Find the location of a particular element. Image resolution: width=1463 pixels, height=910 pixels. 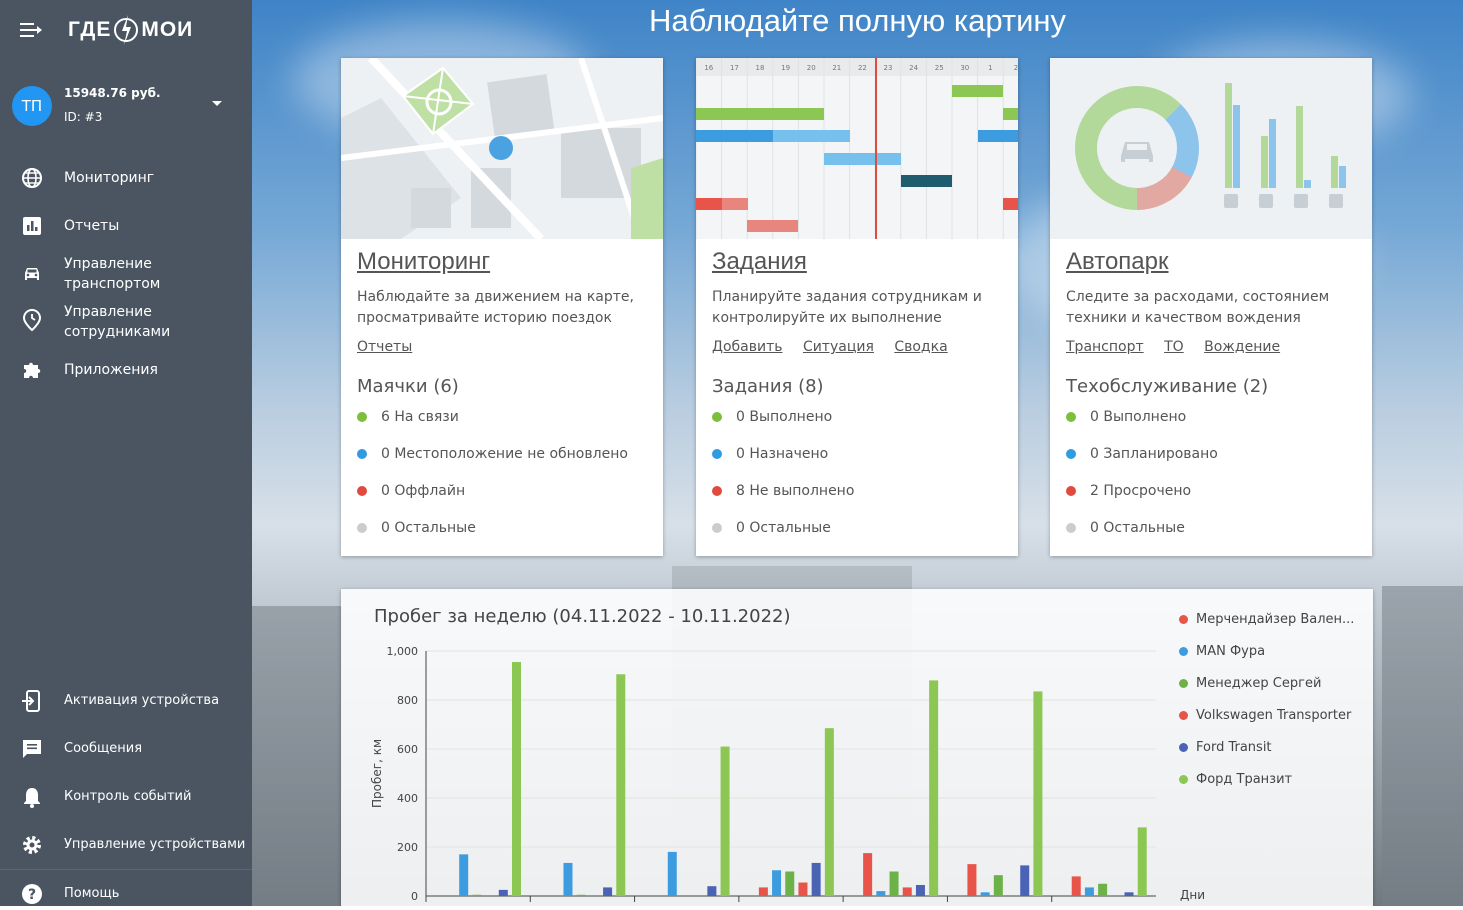

link-transport: Транспорт is located at coordinates (1105, 347).